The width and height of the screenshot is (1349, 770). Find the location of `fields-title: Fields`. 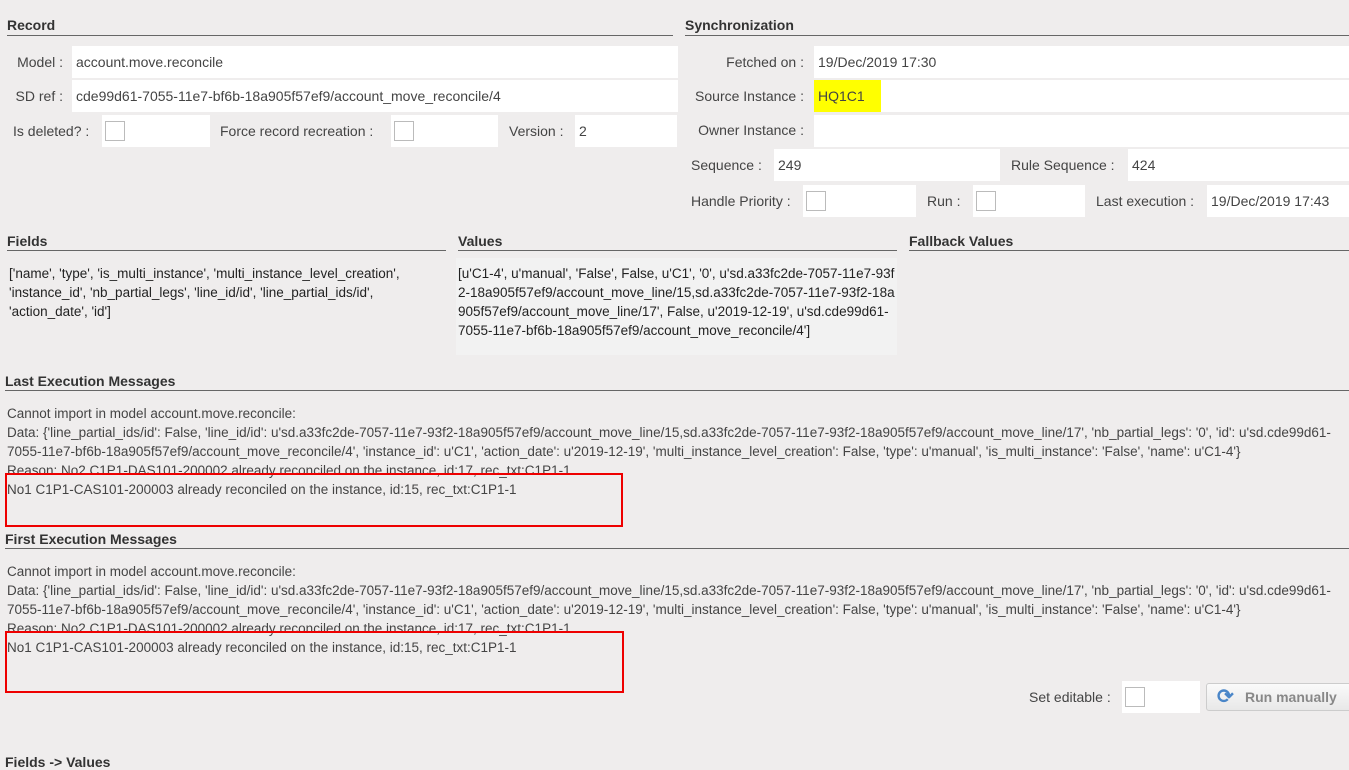

fields-title: Fields is located at coordinates (27, 241).